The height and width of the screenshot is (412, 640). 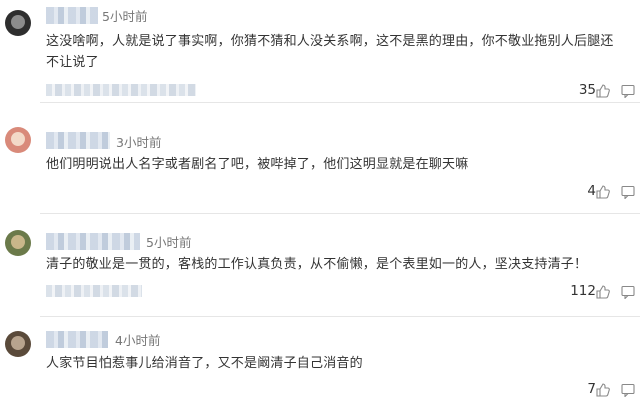 What do you see at coordinates (139, 142) in the screenshot?
I see `comment-time: 3小时前` at bounding box center [139, 142].